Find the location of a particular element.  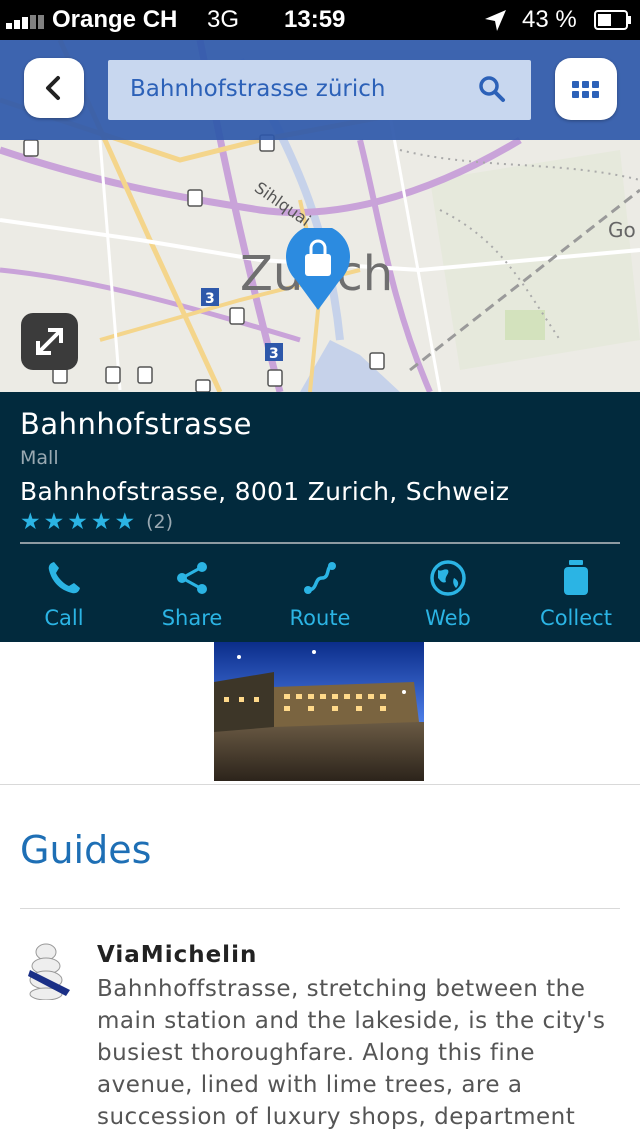

share-icon is located at coordinates (192, 578).